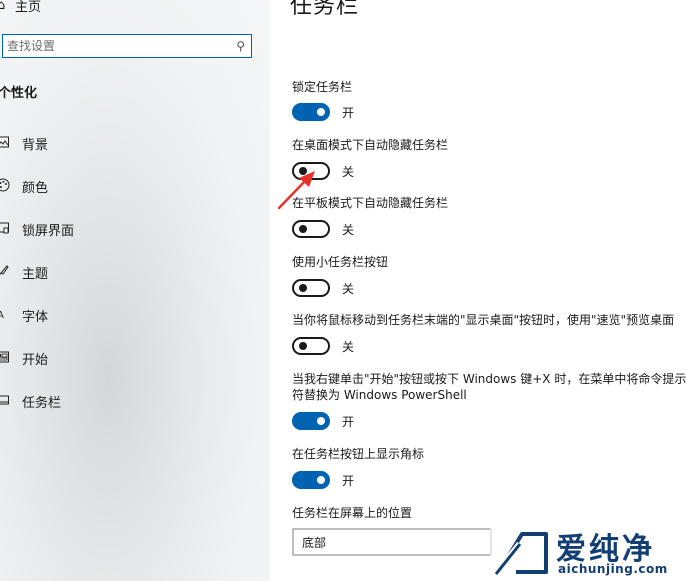 The image size is (687, 581). I want to click on toggle-autohide-tablet, so click(311, 229).